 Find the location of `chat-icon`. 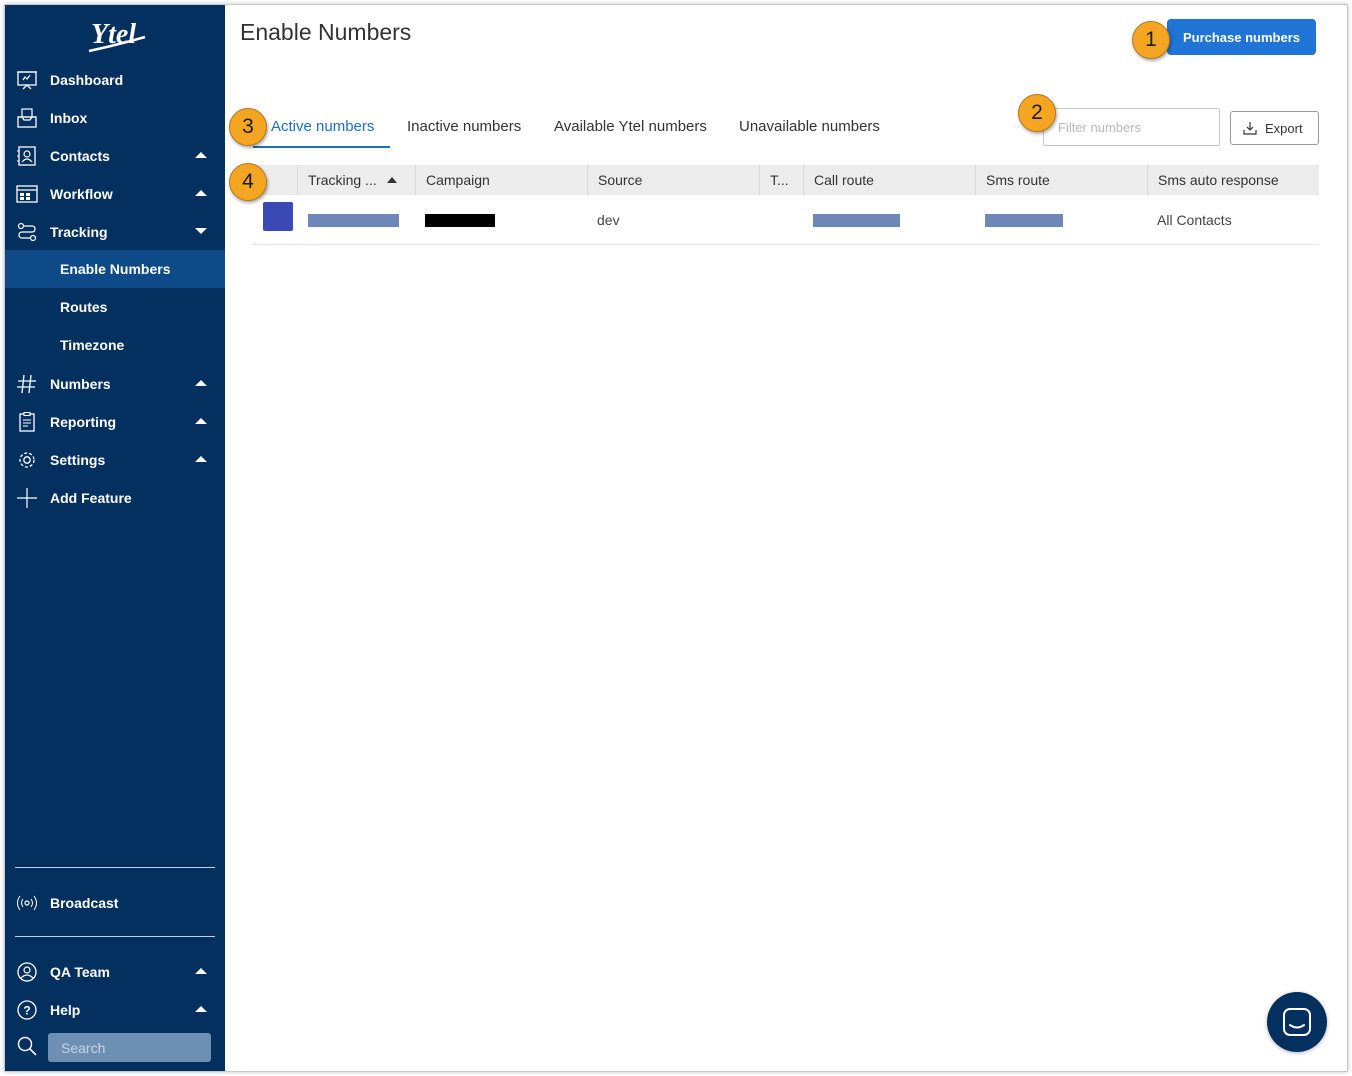

chat-icon is located at coordinates (1297, 1022).